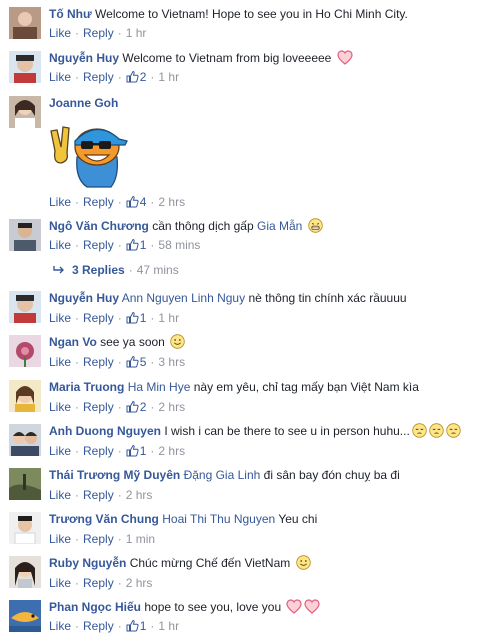 This screenshot has width=490, height=633. I want to click on comment-author: Tố Như, so click(70, 14).